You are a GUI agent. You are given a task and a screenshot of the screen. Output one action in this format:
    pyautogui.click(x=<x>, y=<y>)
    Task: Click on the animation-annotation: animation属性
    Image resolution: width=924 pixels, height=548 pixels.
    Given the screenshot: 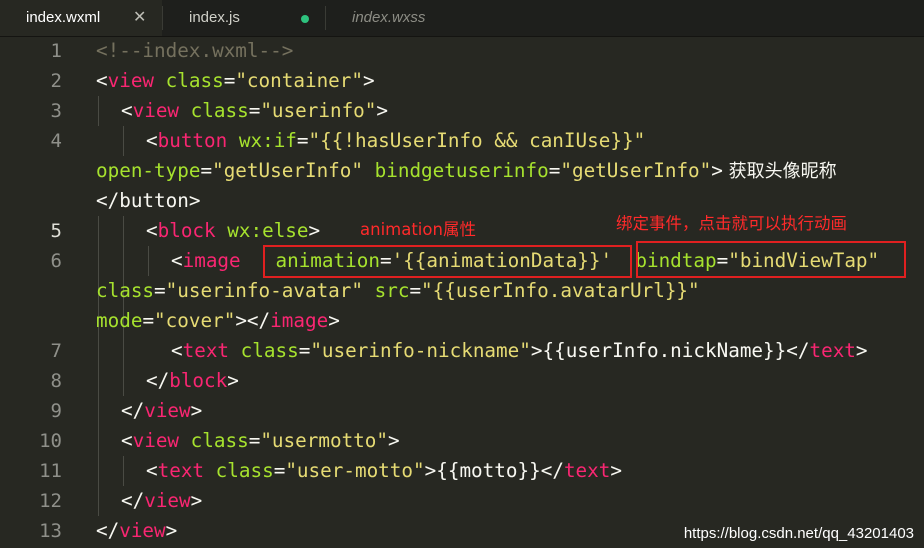 What is the action you would take?
    pyautogui.click(x=418, y=229)
    